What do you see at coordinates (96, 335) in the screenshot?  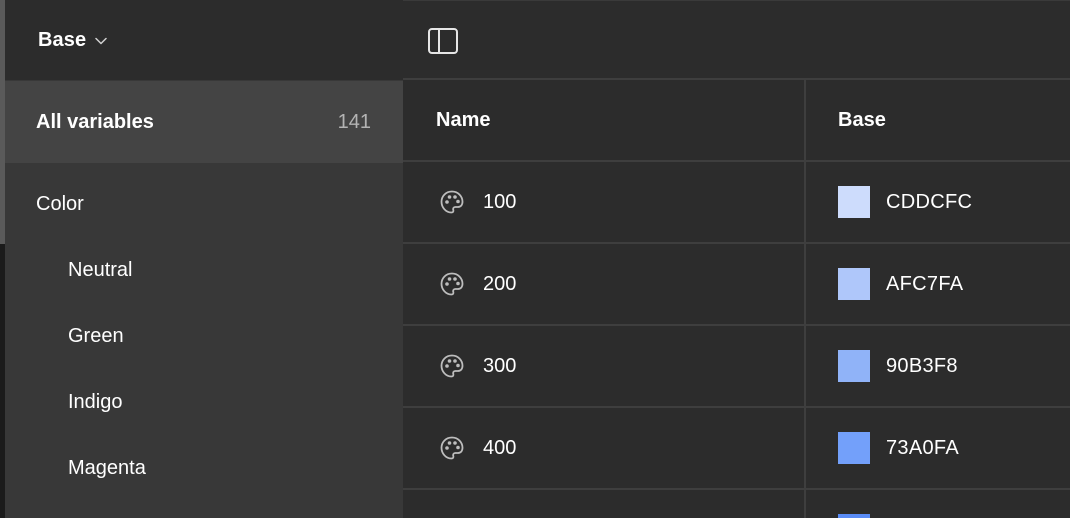 I see `sidebar-item-label: Green` at bounding box center [96, 335].